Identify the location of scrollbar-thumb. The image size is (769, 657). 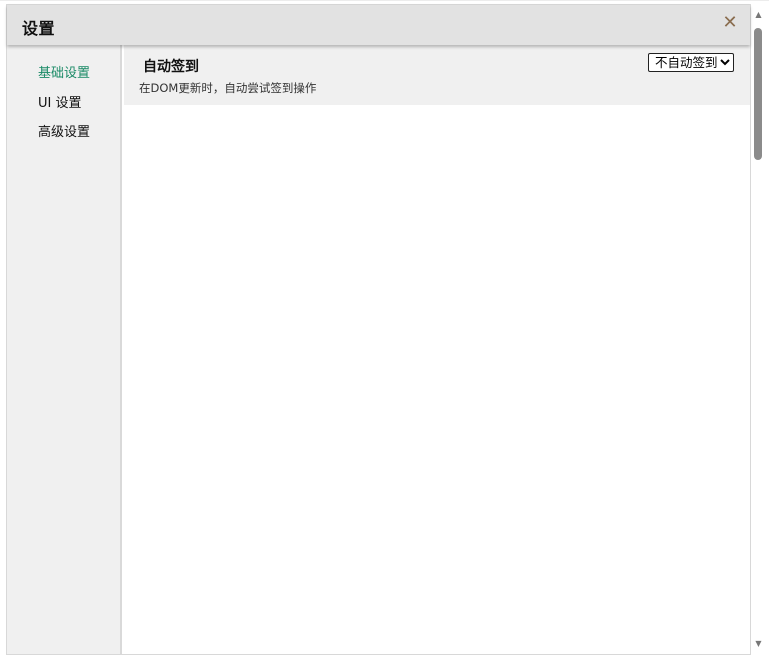
(758, 94).